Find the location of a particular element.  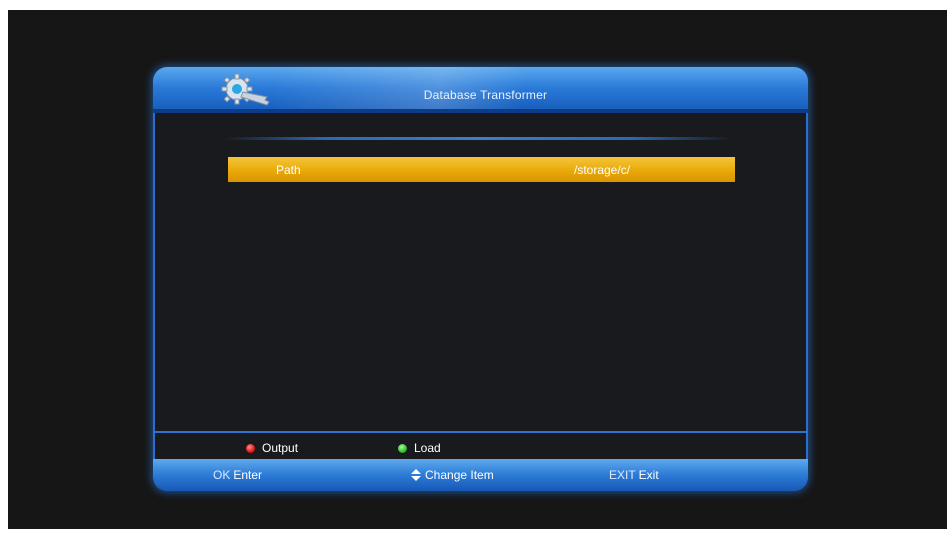

output-label: Output is located at coordinates (280, 448).